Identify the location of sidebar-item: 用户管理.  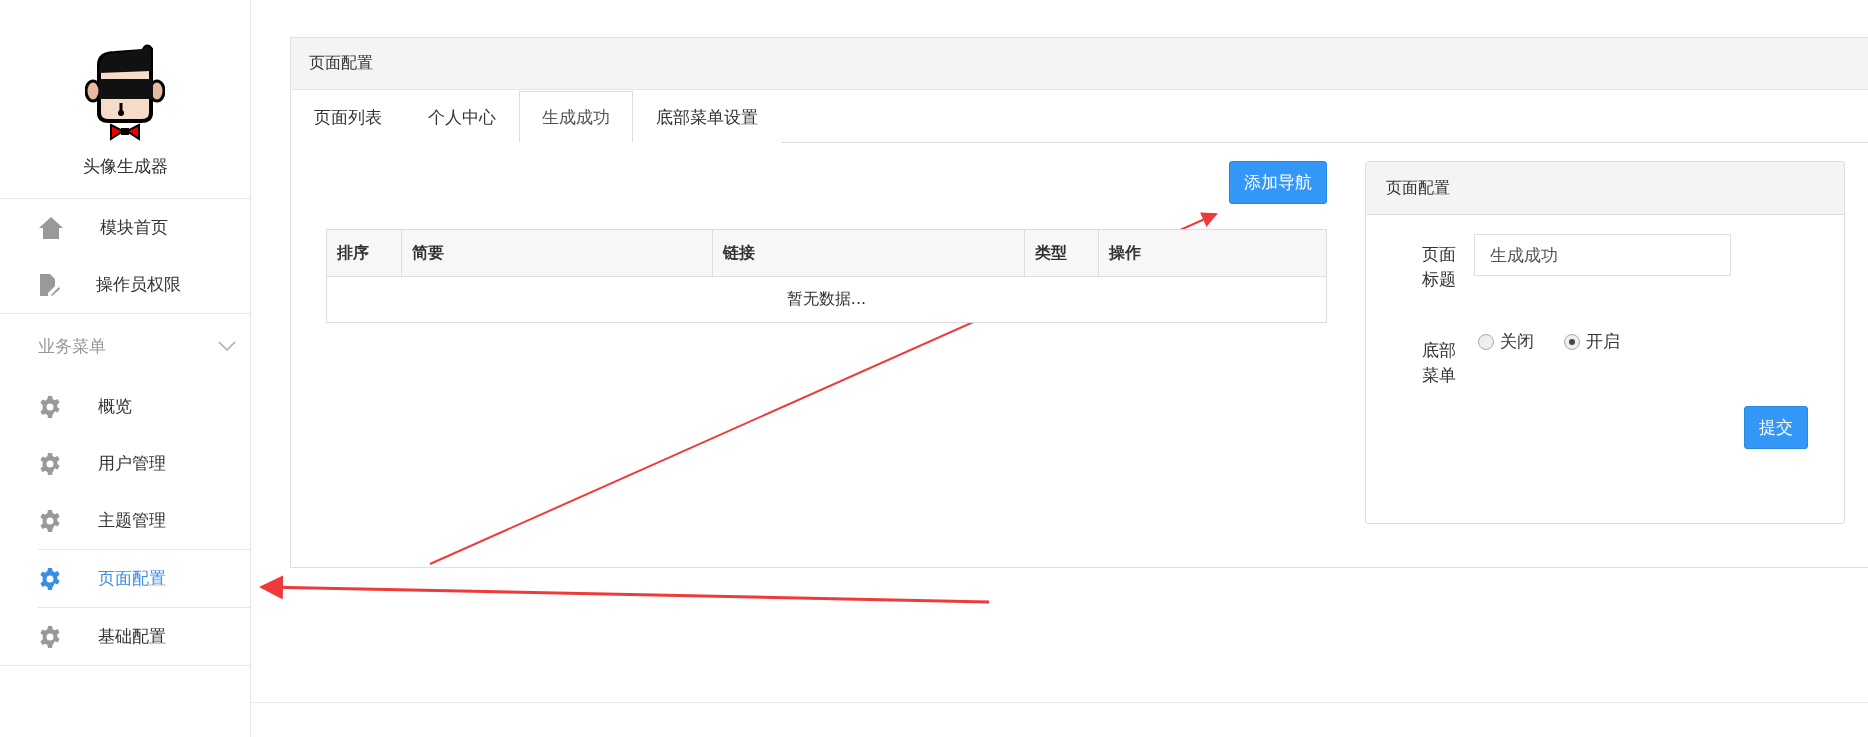
(144, 463).